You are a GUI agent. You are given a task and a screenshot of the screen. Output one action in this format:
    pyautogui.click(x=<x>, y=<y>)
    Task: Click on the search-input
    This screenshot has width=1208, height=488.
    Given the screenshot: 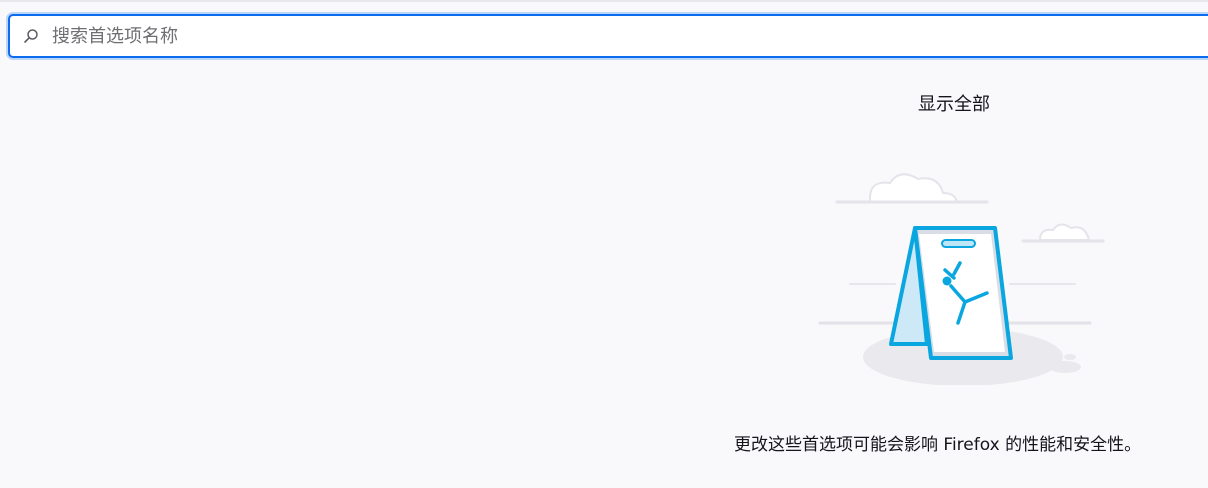 What is the action you would take?
    pyautogui.click(x=629, y=36)
    